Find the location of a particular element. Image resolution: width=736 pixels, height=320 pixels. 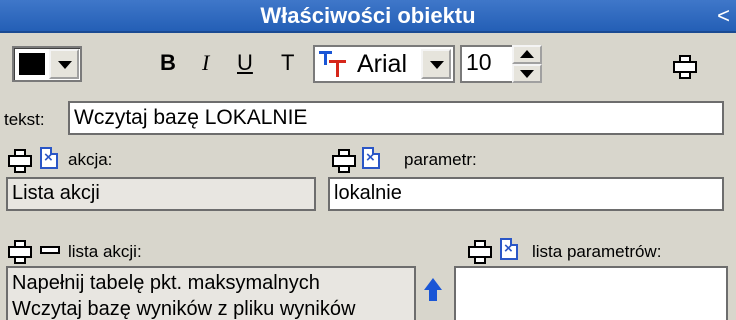

parameter-list-label: lista parametrów: is located at coordinates (597, 251).